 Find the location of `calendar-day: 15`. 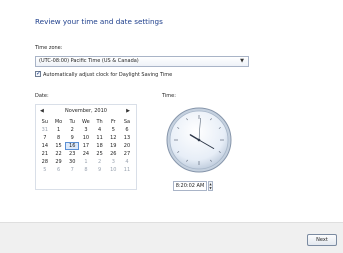

calendar-day: 15 is located at coordinates (59, 146).